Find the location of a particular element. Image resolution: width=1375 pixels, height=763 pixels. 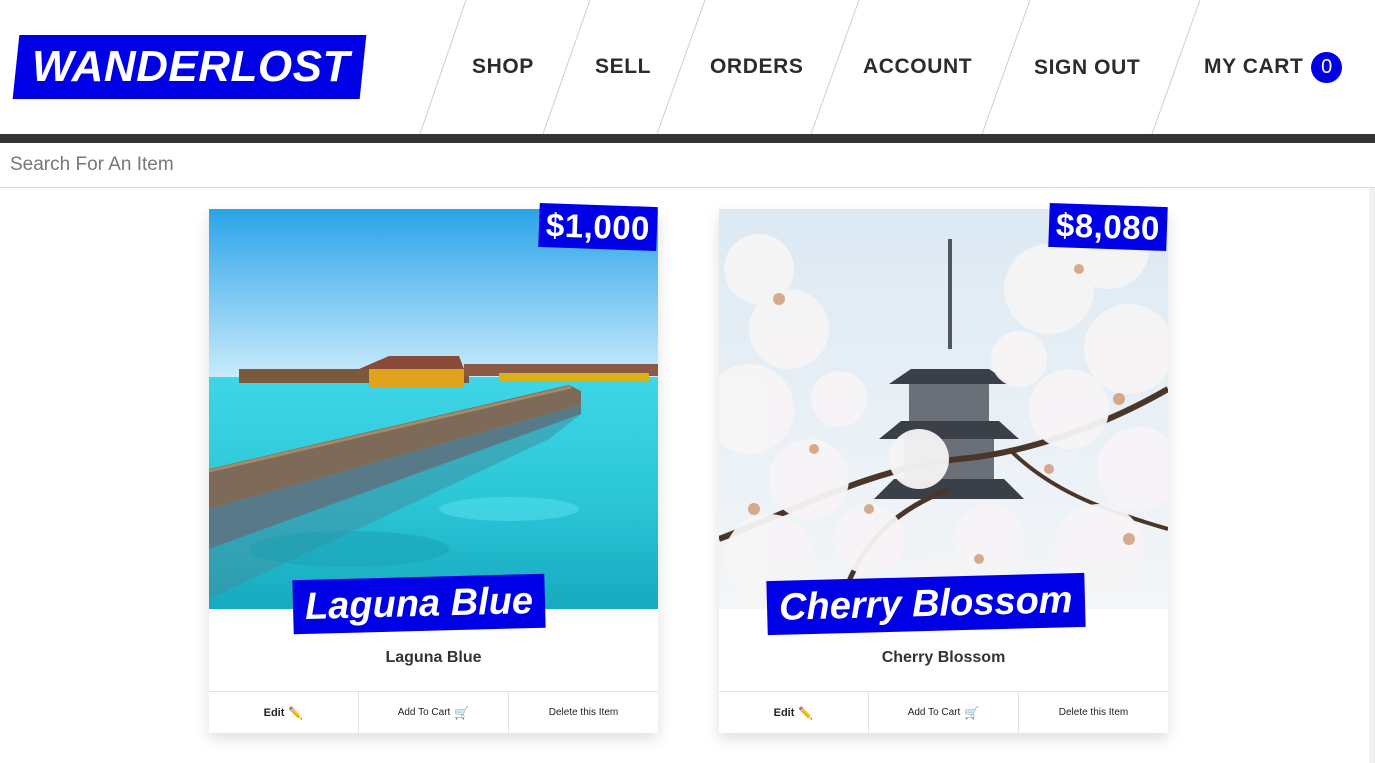

search-input is located at coordinates (687, 165).